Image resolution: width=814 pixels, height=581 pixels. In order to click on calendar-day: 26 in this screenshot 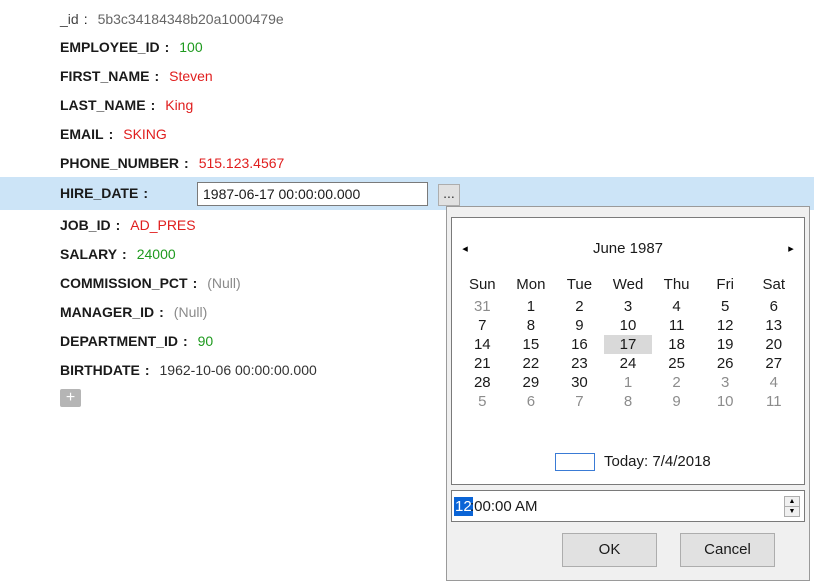, I will do `click(725, 363)`.